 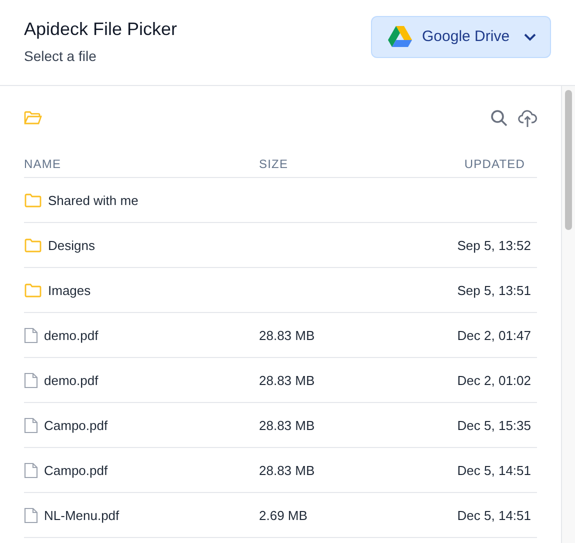 What do you see at coordinates (494, 335) in the screenshot?
I see `updated-cell-text: Dec 2, 01:47` at bounding box center [494, 335].